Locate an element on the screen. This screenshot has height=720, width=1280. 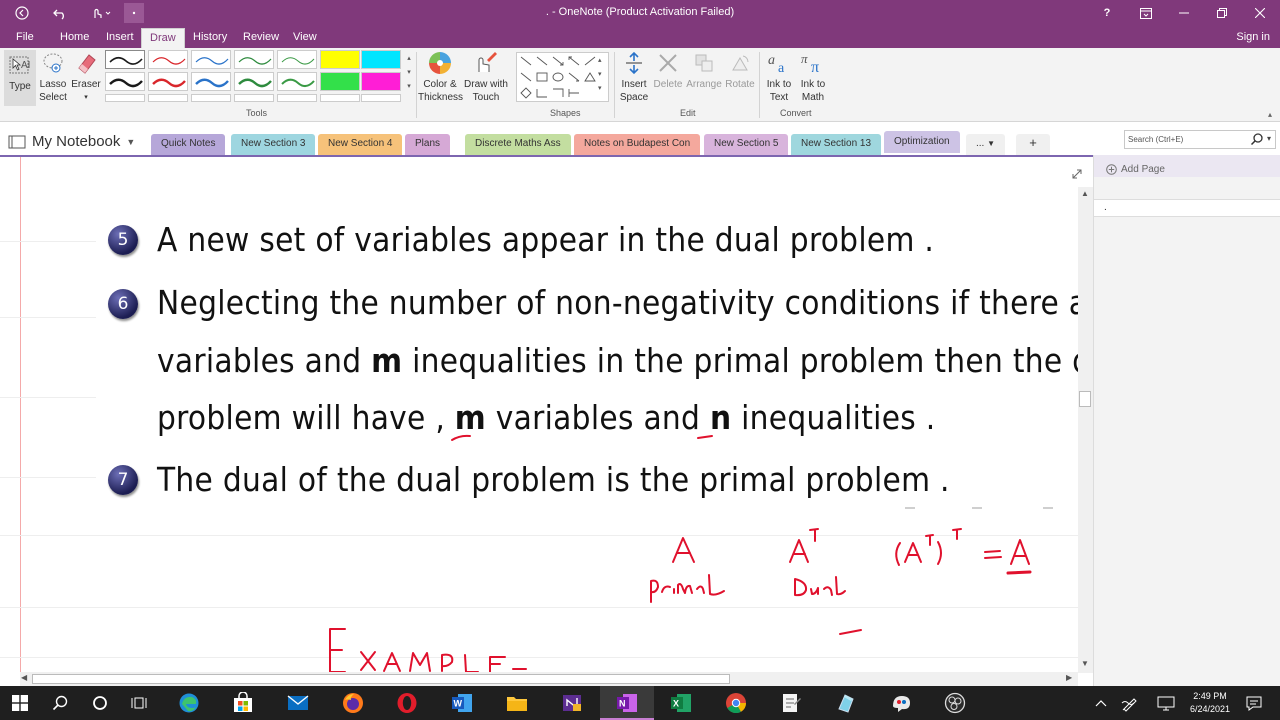
file-explorer-icon is located at coordinates (517, 703).